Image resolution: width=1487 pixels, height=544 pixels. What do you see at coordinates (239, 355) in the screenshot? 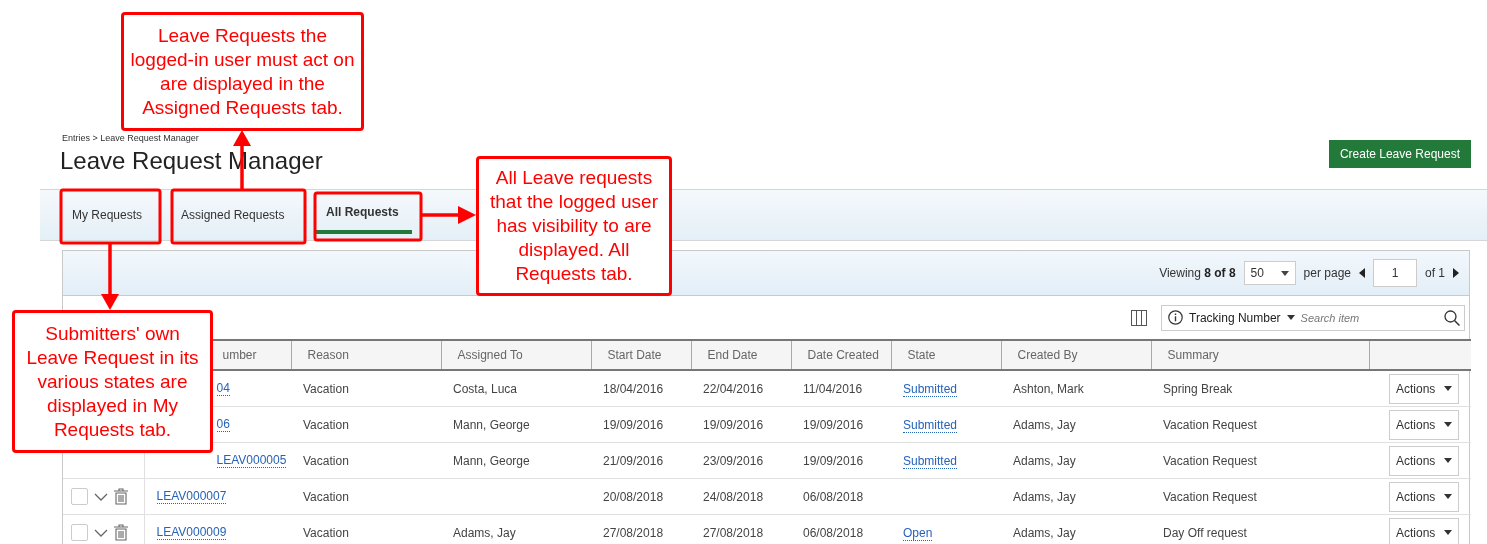
I see `column-header: umber` at bounding box center [239, 355].